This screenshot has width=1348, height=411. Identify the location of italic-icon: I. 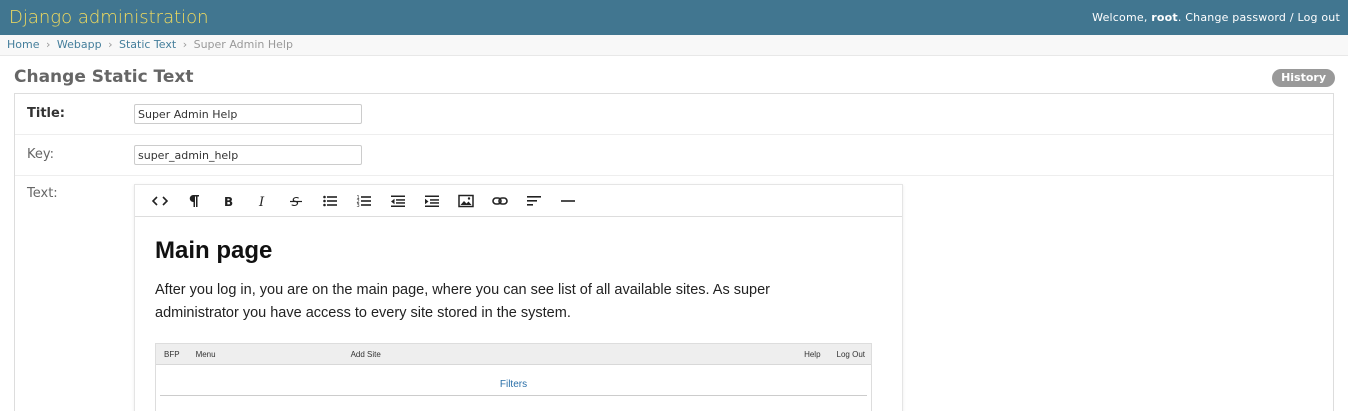
(262, 201).